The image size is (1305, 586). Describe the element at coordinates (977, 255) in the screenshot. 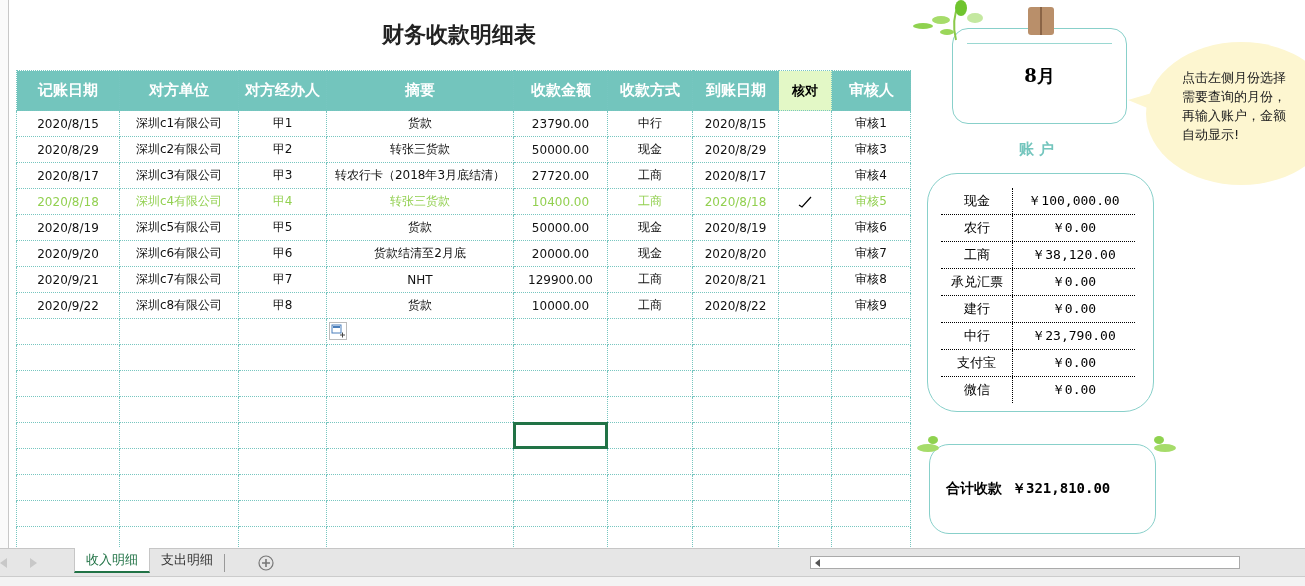

I see `account-name: 工商` at that location.